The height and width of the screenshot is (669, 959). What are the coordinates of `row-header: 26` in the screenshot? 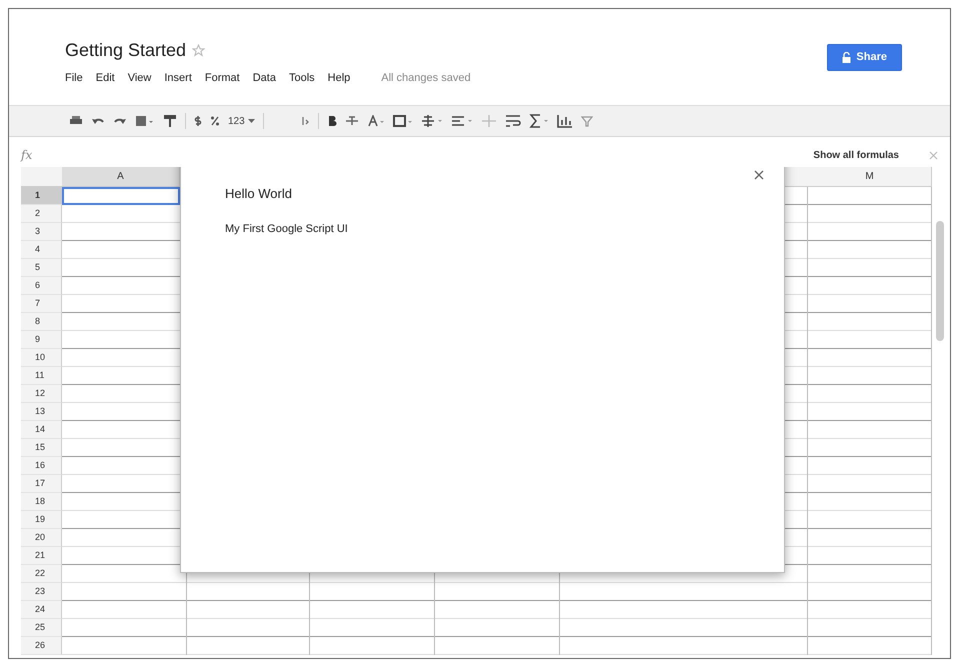 It's located at (41, 646).